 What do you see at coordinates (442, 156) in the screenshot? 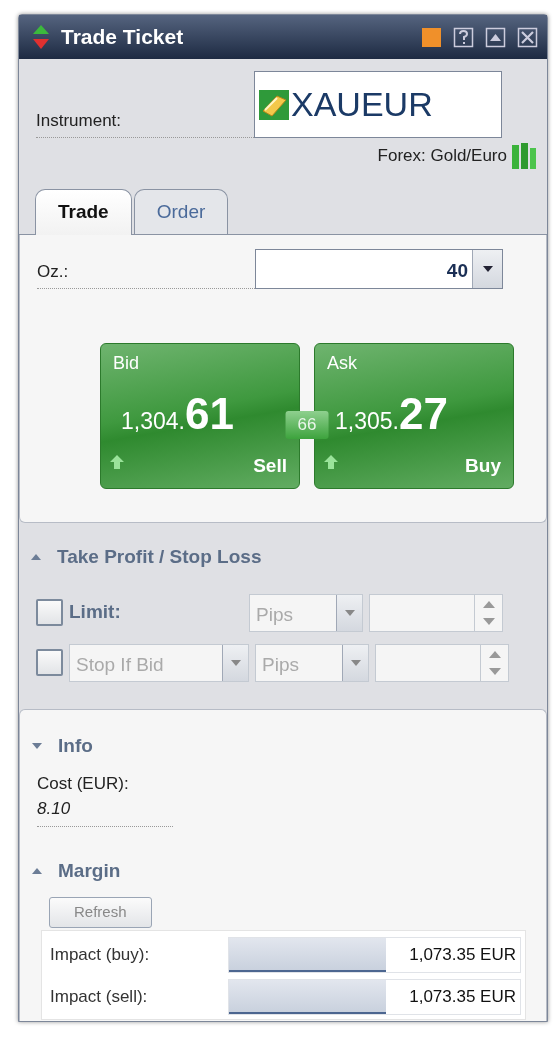
I see `instrument-description: Forex: Gold/Euro` at bounding box center [442, 156].